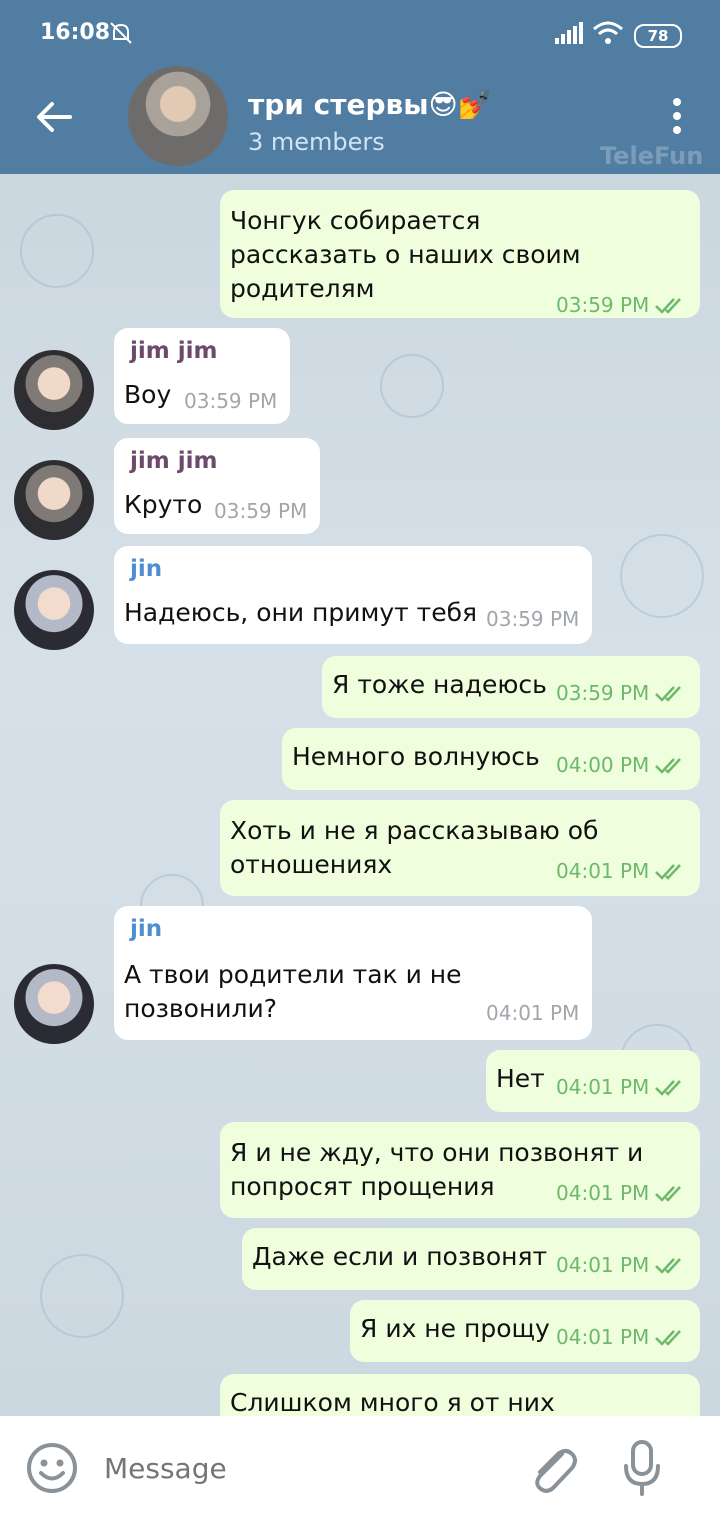  I want to click on message-outgoing: Я тоже надеюсь 03:59 PM, so click(511, 687).